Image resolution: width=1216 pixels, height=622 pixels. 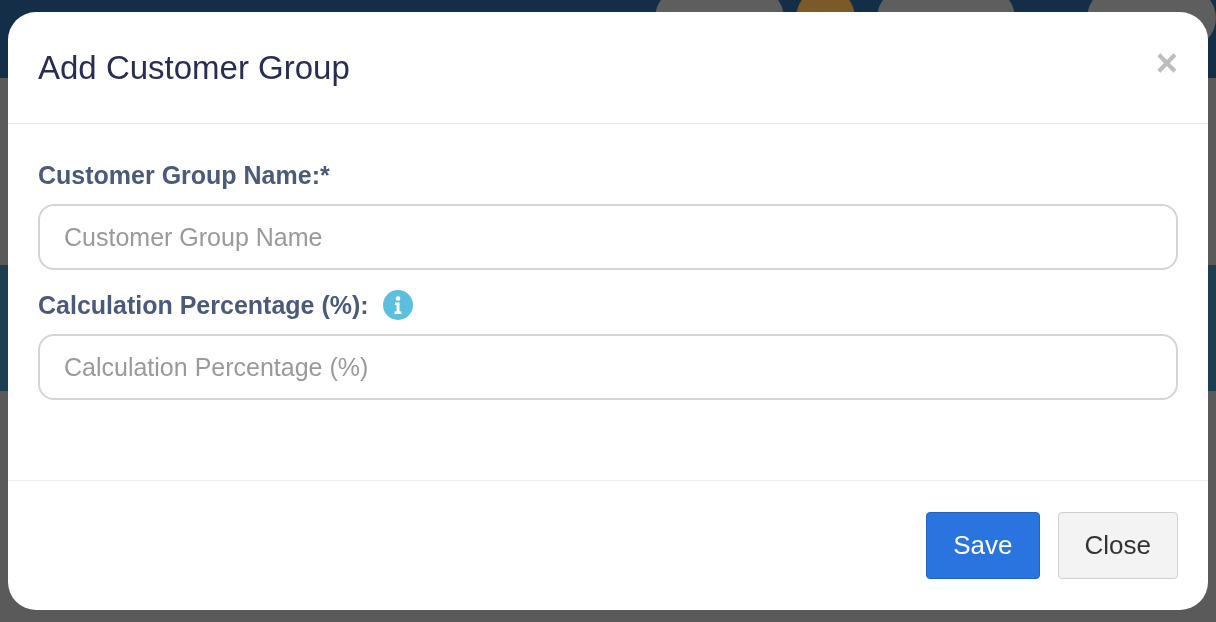 What do you see at coordinates (203, 305) in the screenshot?
I see `field-label: Calculation Percentage (%):` at bounding box center [203, 305].